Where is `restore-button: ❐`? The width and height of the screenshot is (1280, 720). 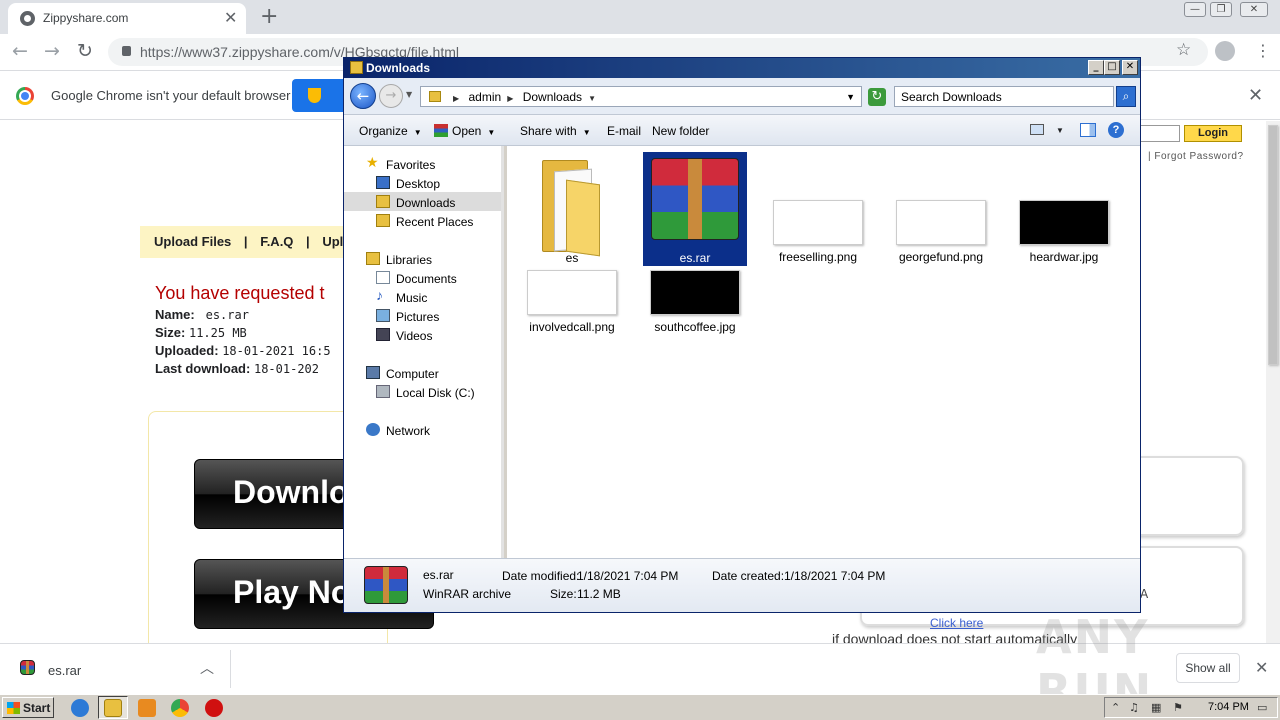
restore-button: ❐ is located at coordinates (1221, 9).